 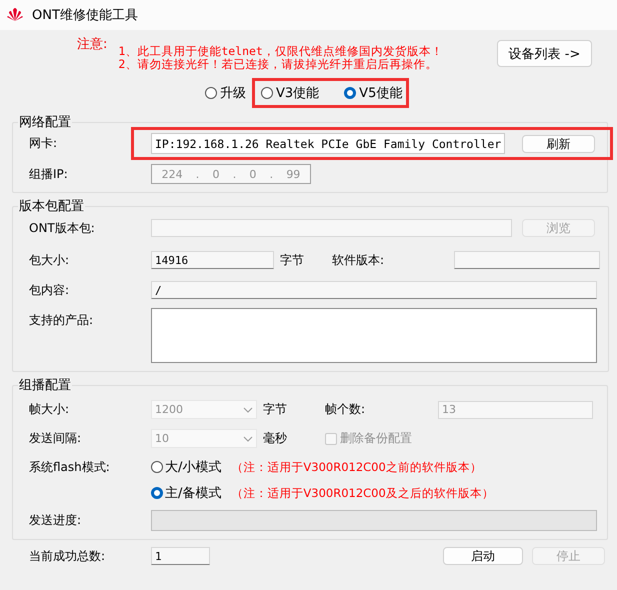 What do you see at coordinates (483, 556) in the screenshot?
I see `start-button: 启动` at bounding box center [483, 556].